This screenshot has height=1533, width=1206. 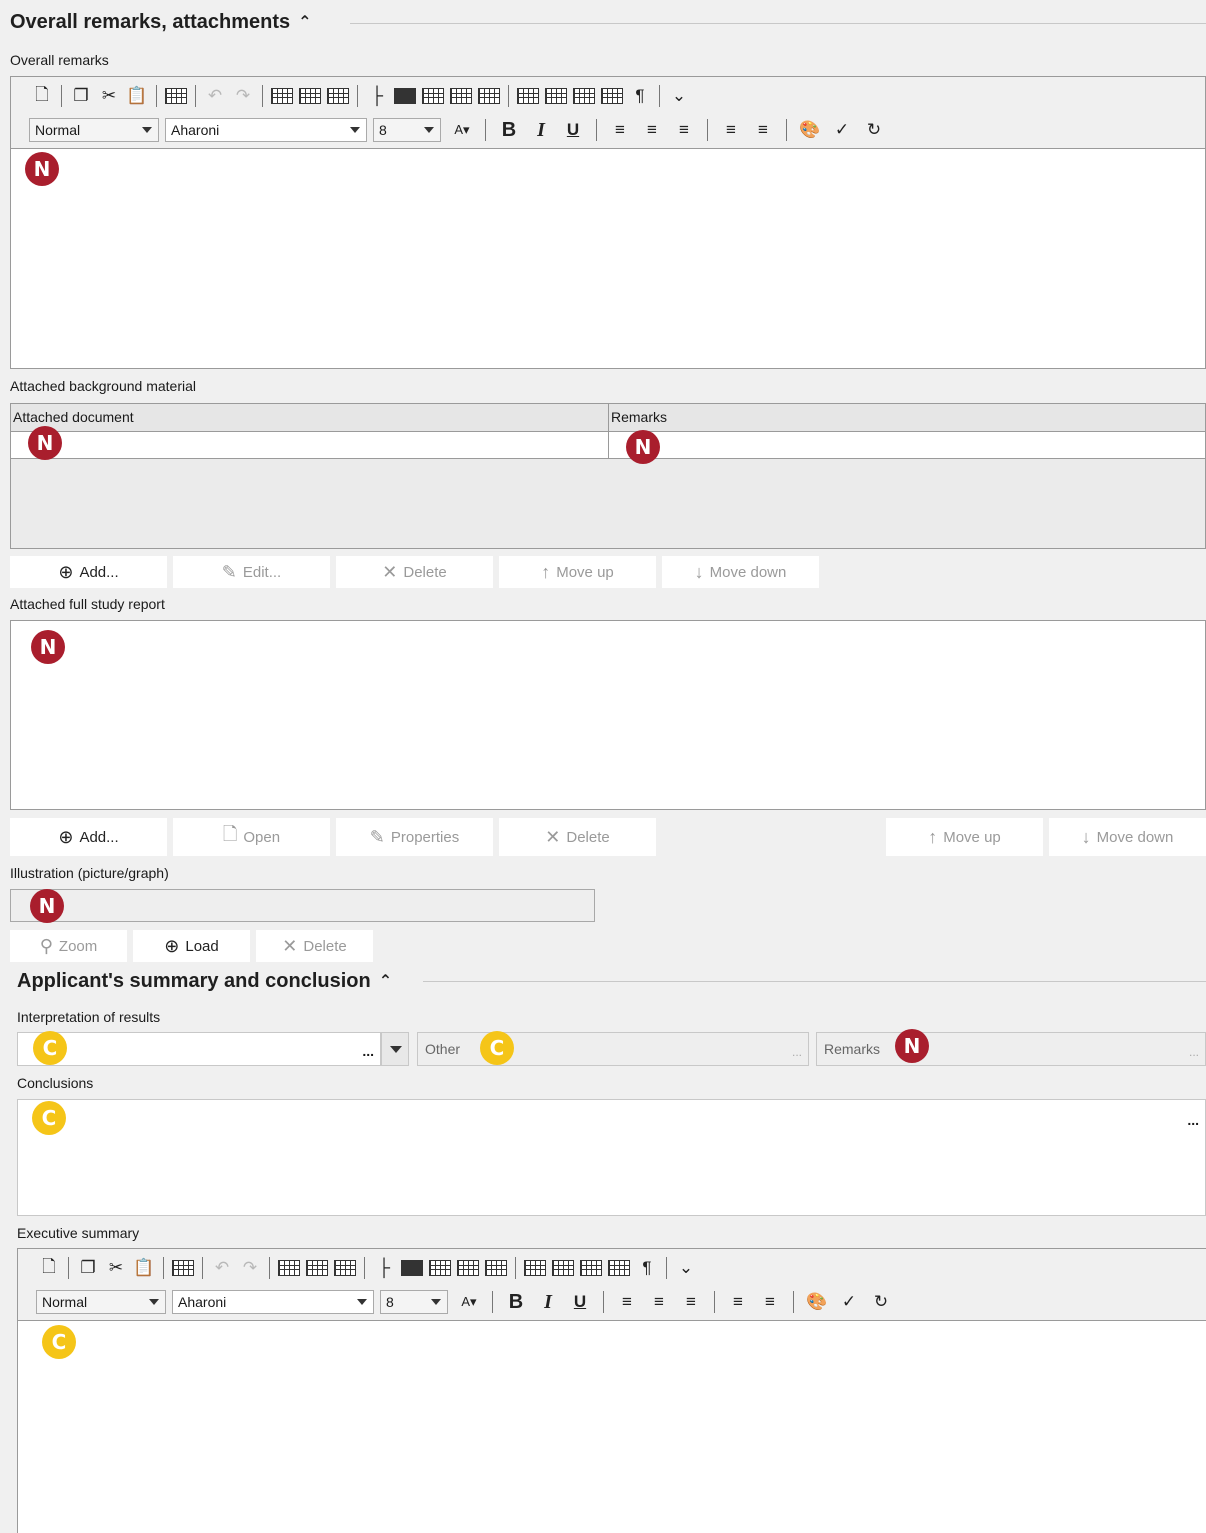 I want to click on full-study-report-list, so click(x=608, y=715).